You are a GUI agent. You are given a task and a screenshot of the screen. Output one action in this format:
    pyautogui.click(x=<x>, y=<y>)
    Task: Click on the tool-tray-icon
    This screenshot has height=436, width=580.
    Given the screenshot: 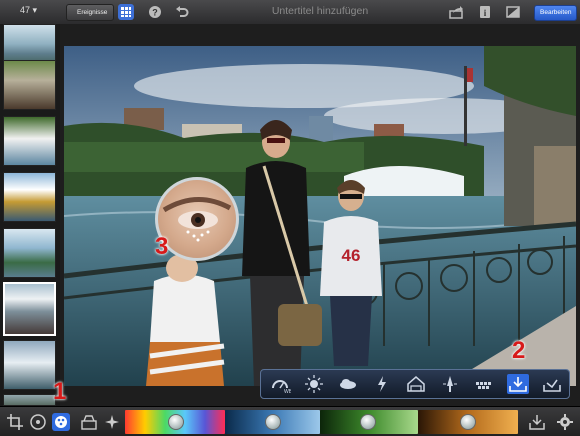 What is the action you would take?
    pyautogui.click(x=552, y=384)
    